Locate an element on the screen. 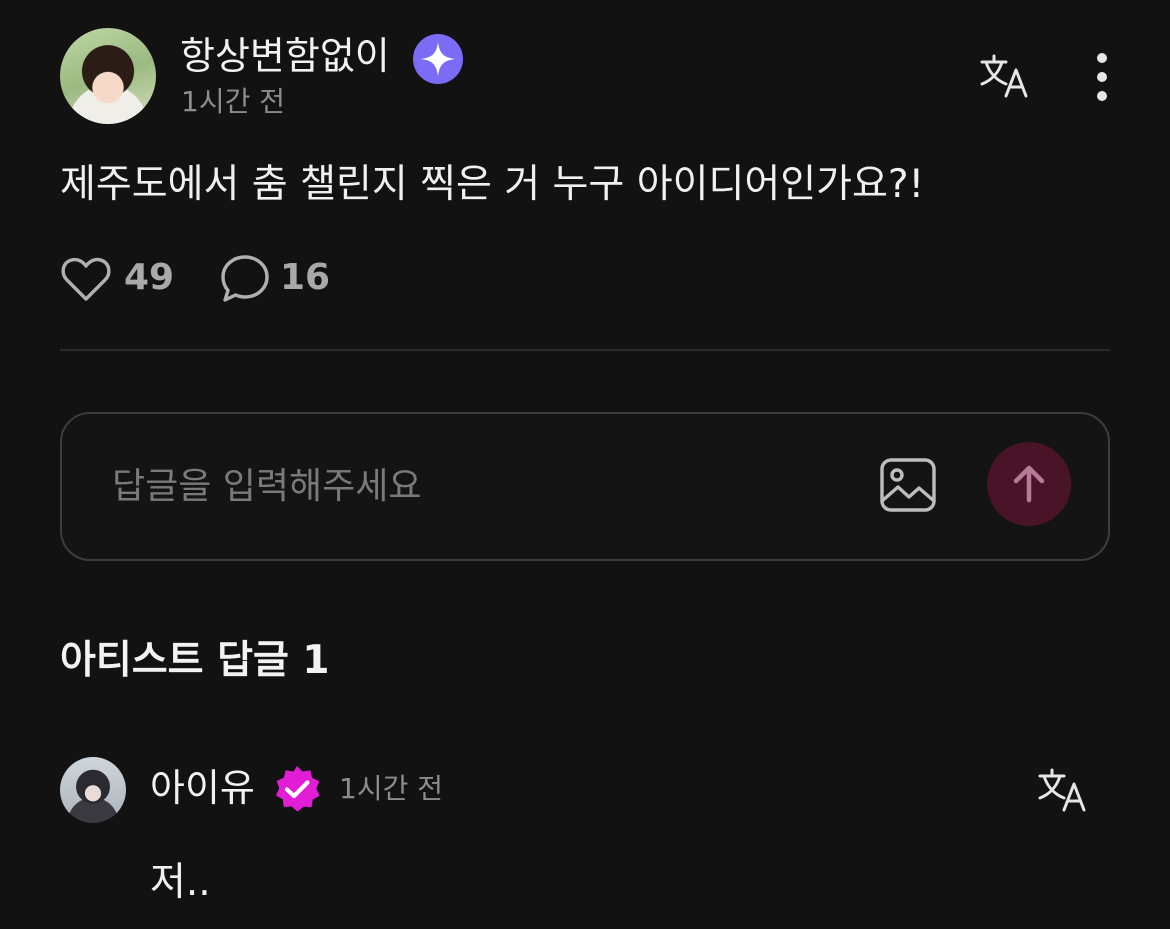 This screenshot has width=1170, height=929. reply-timestamp: 1시간 전 is located at coordinates (391, 788).